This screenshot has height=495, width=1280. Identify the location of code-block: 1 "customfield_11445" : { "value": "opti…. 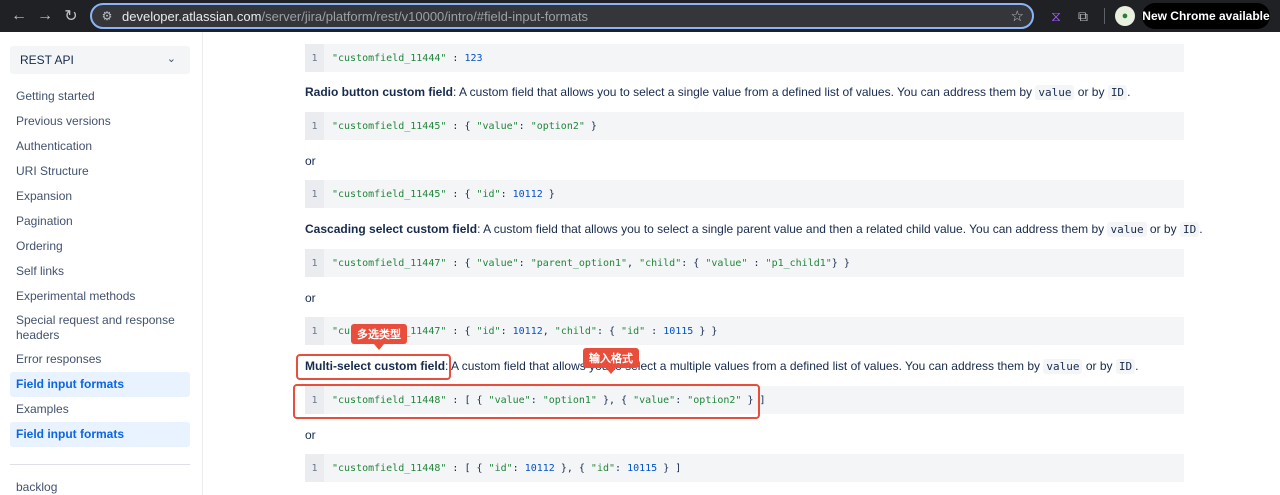
(744, 126).